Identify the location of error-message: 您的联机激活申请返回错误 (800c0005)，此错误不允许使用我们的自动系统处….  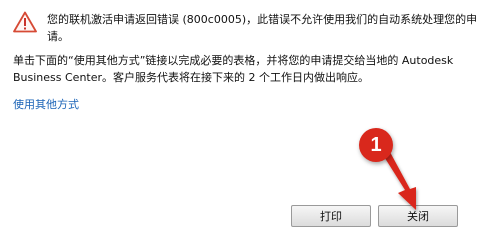
(262, 28).